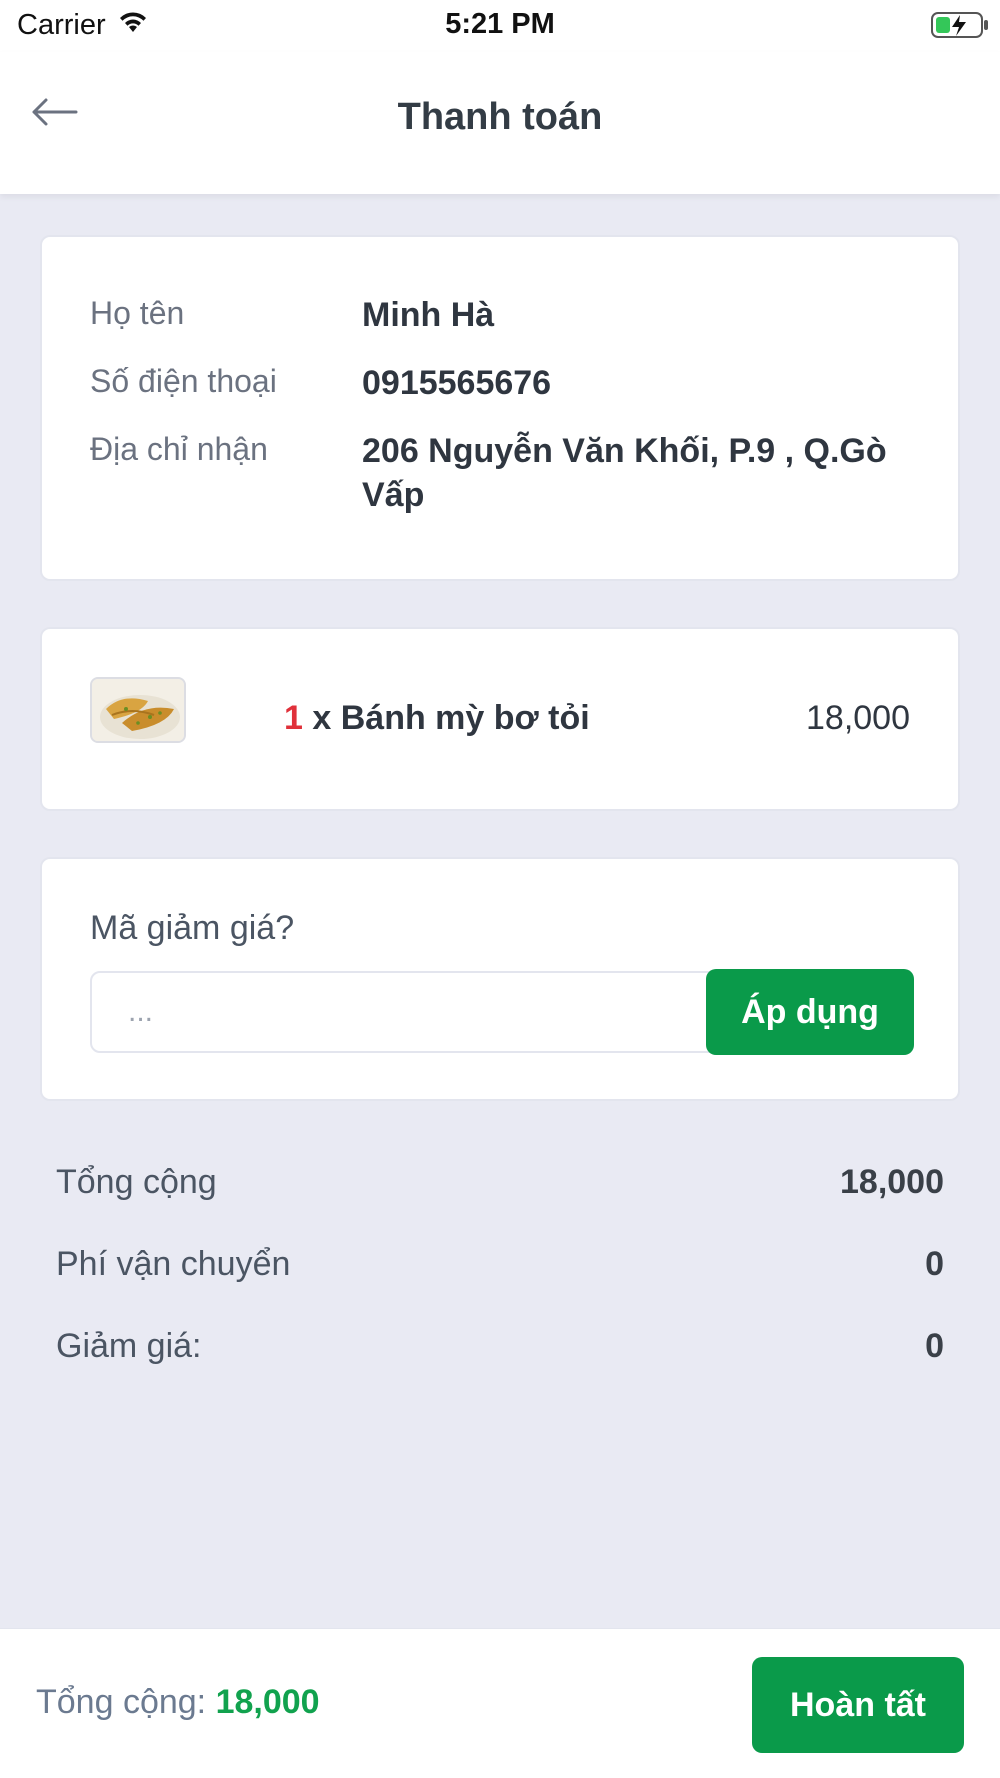 The height and width of the screenshot is (1778, 1000). Describe the element at coordinates (179, 449) in the screenshot. I see `address-label: Địa chỉ nhận` at that location.